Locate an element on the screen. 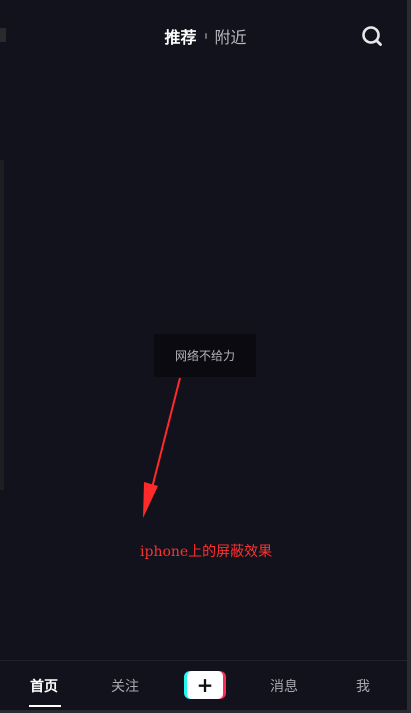  plus-icon: + is located at coordinates (205, 685).